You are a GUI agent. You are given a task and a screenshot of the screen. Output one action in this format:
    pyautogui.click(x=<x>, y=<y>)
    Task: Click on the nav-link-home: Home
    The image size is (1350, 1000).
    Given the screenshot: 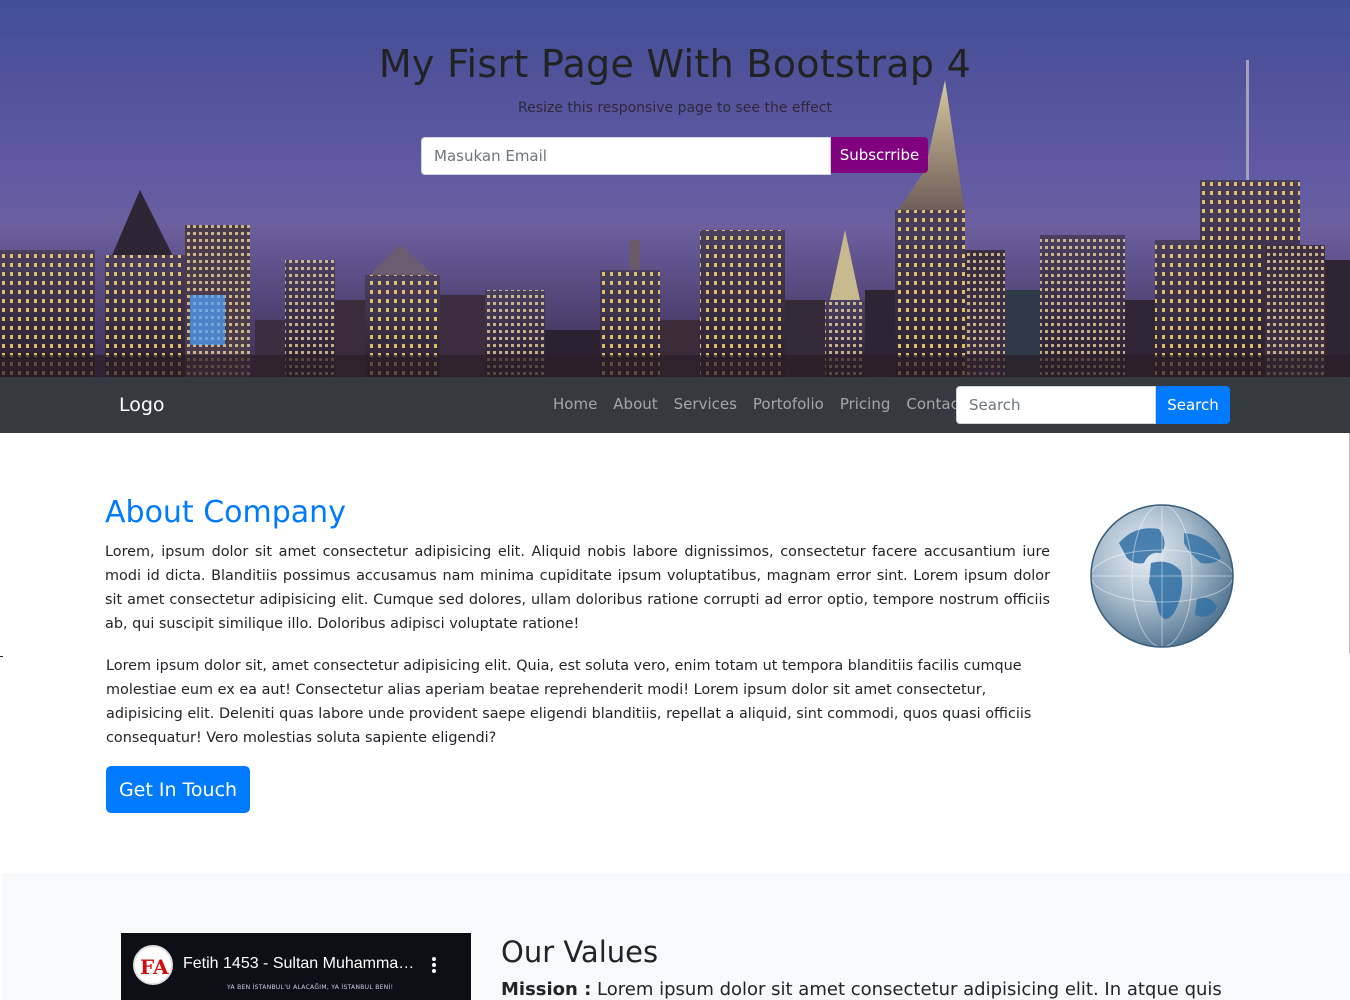 What is the action you would take?
    pyautogui.click(x=575, y=404)
    